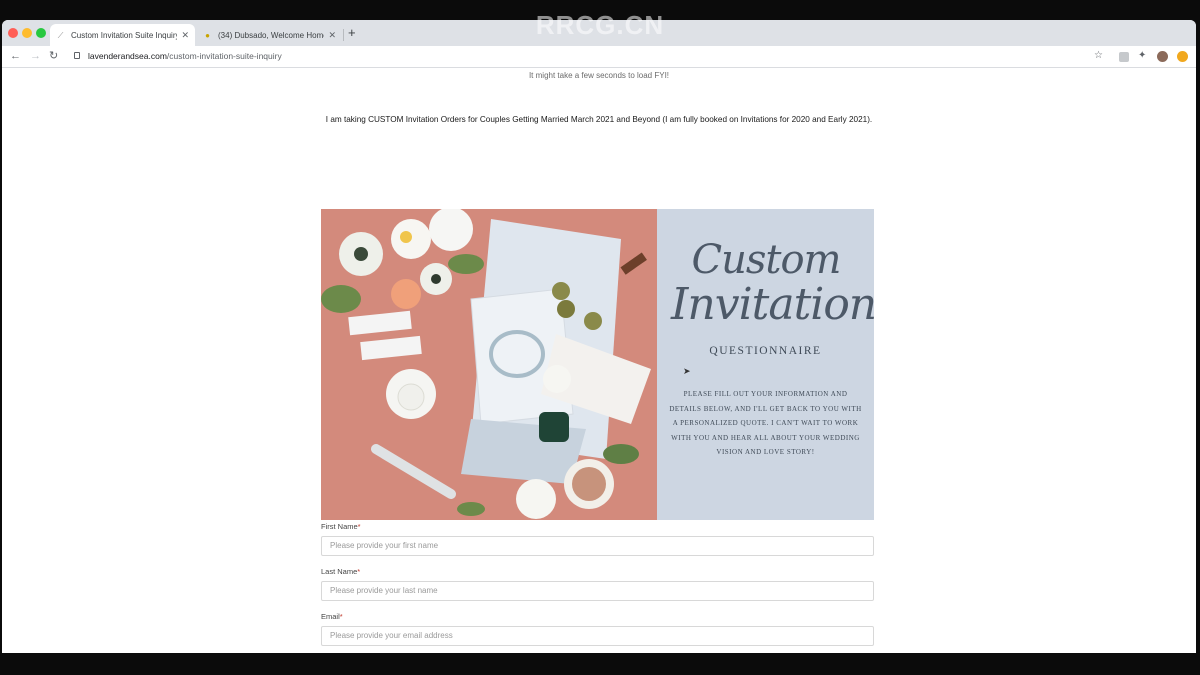 This screenshot has width=1200, height=675. What do you see at coordinates (1124, 57) in the screenshot?
I see `extension-icon` at bounding box center [1124, 57].